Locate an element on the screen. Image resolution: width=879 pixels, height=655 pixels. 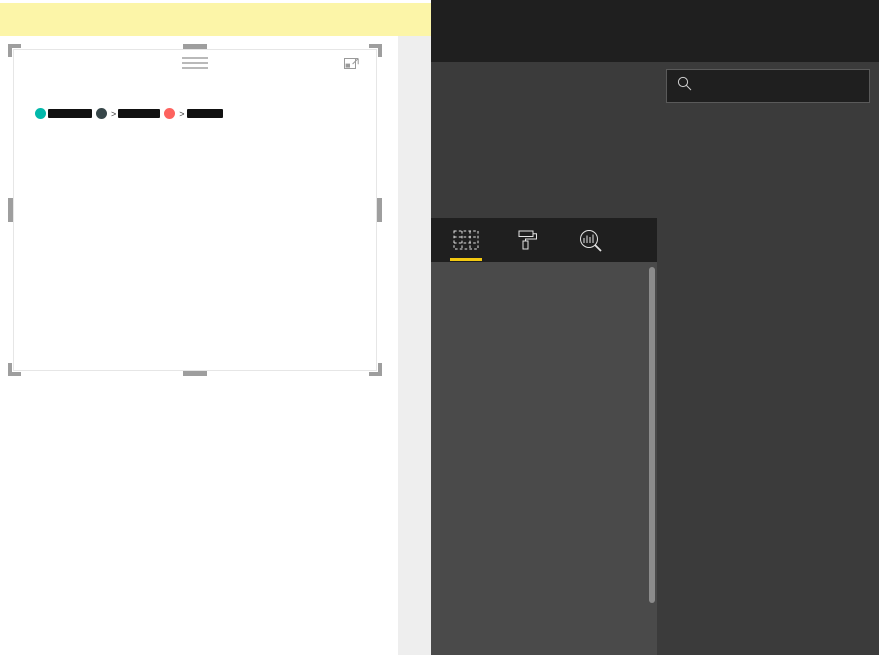
visualization-pane-tabs is located at coordinates (544, 240).